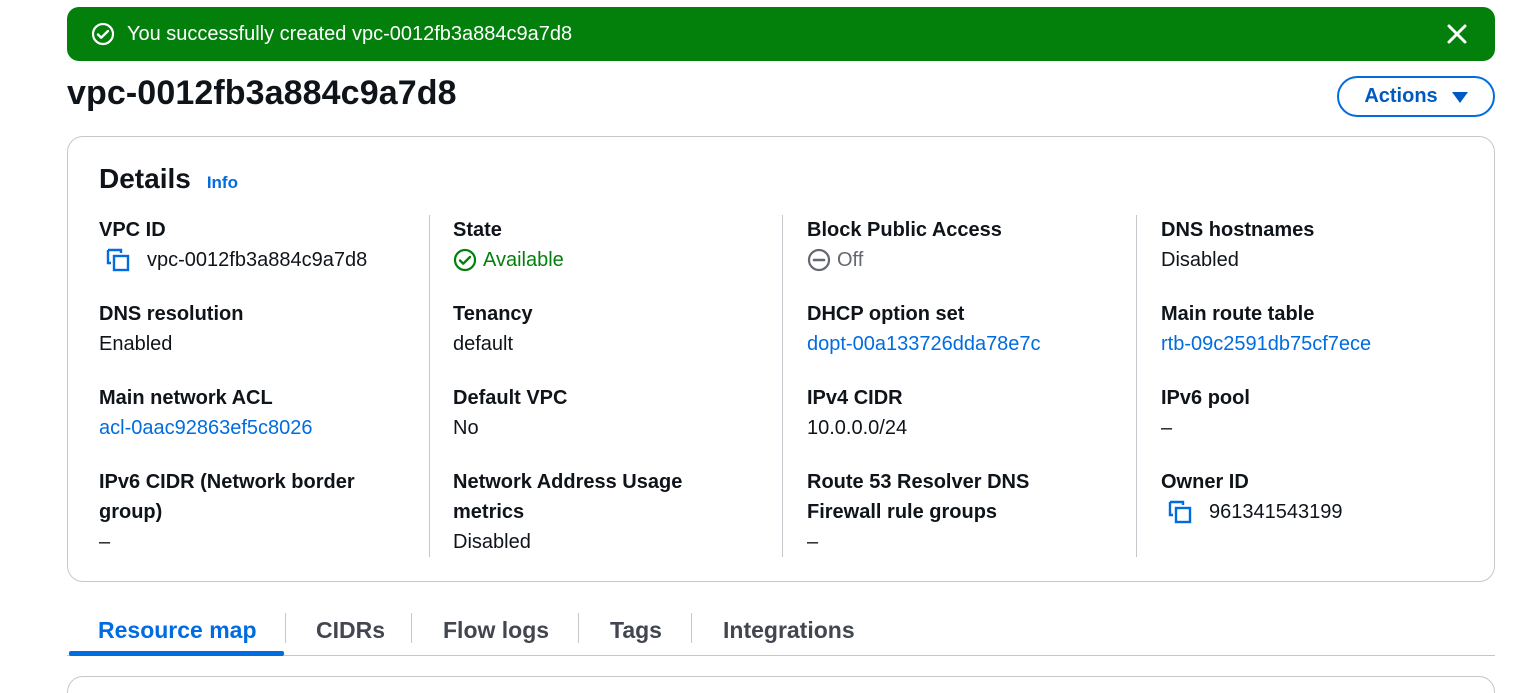 This screenshot has width=1524, height=693. I want to click on resource-map-panel, so click(781, 684).